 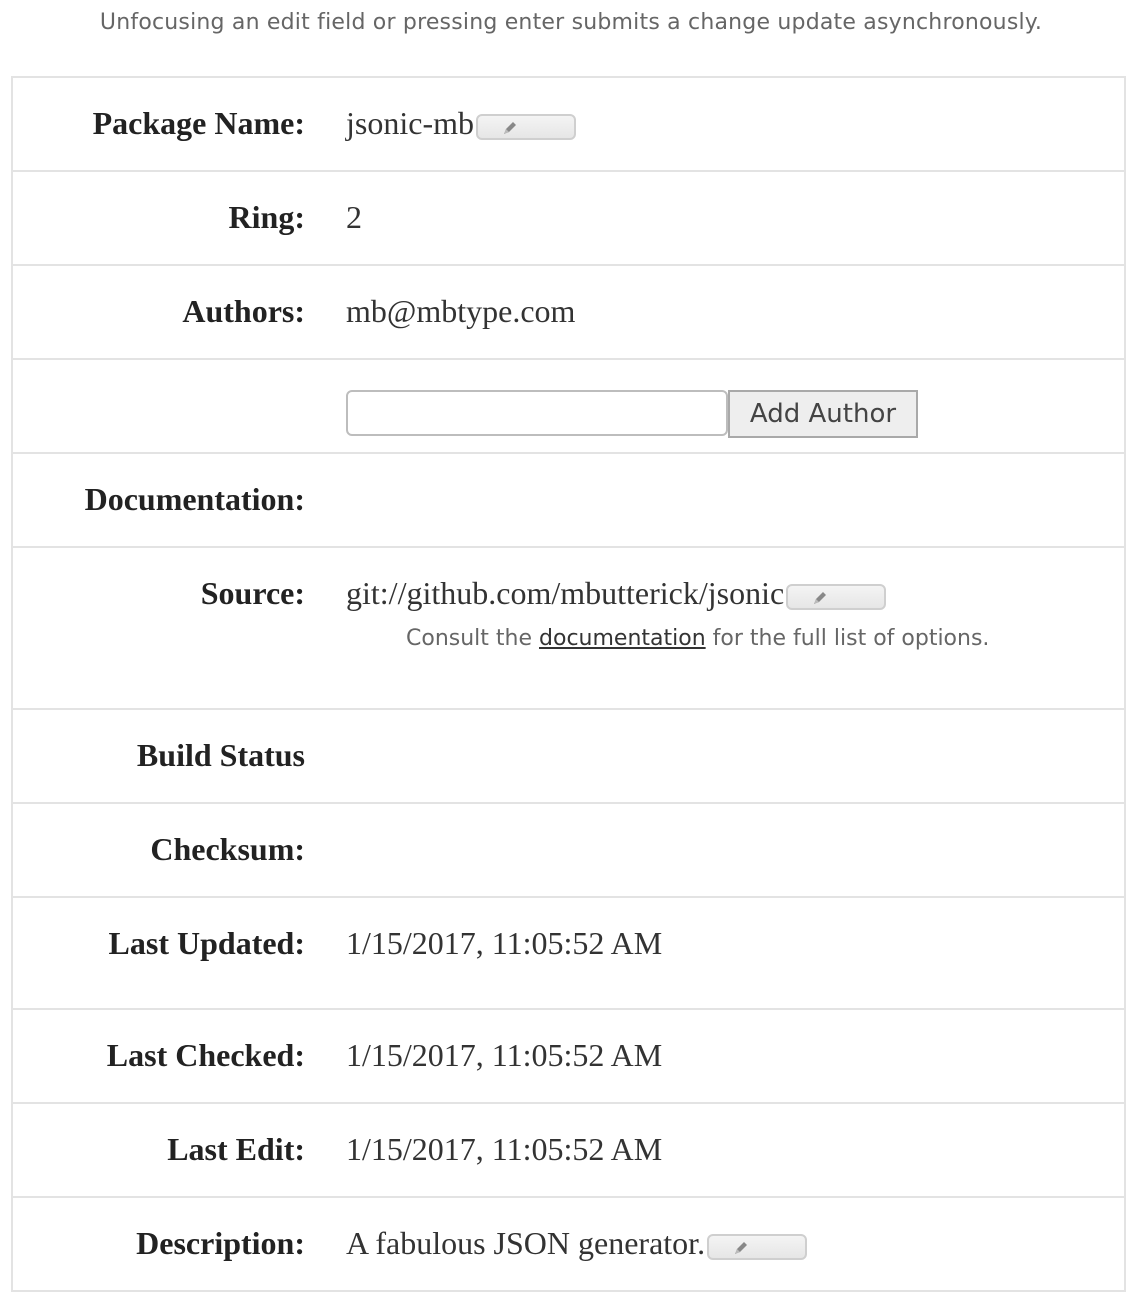 I want to click on ring-value: 2, so click(x=354, y=217).